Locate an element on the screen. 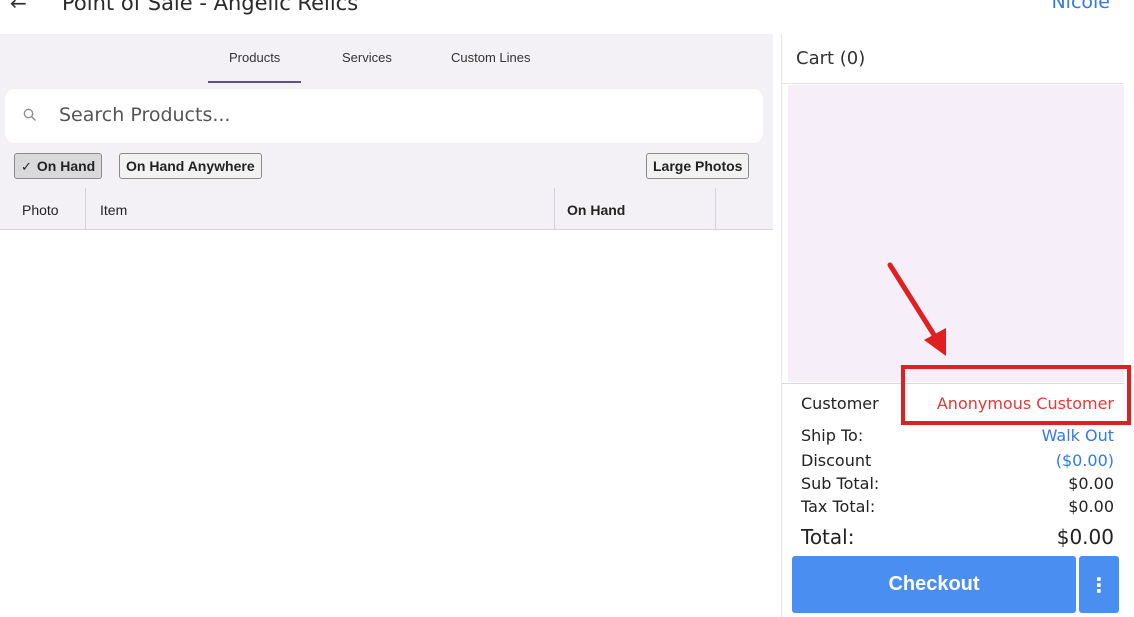 The height and width of the screenshot is (617, 1134). discount-link: ($0.00) is located at coordinates (1085, 460).